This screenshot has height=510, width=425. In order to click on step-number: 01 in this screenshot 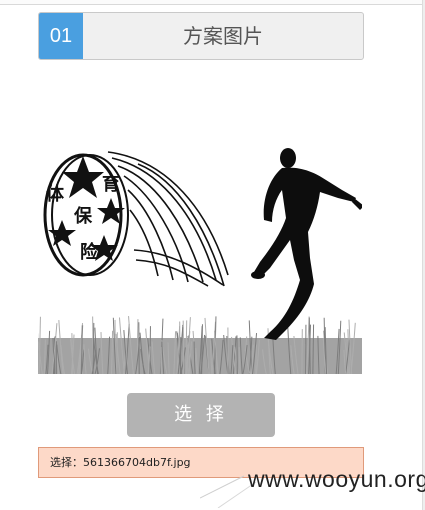, I will do `click(61, 36)`.